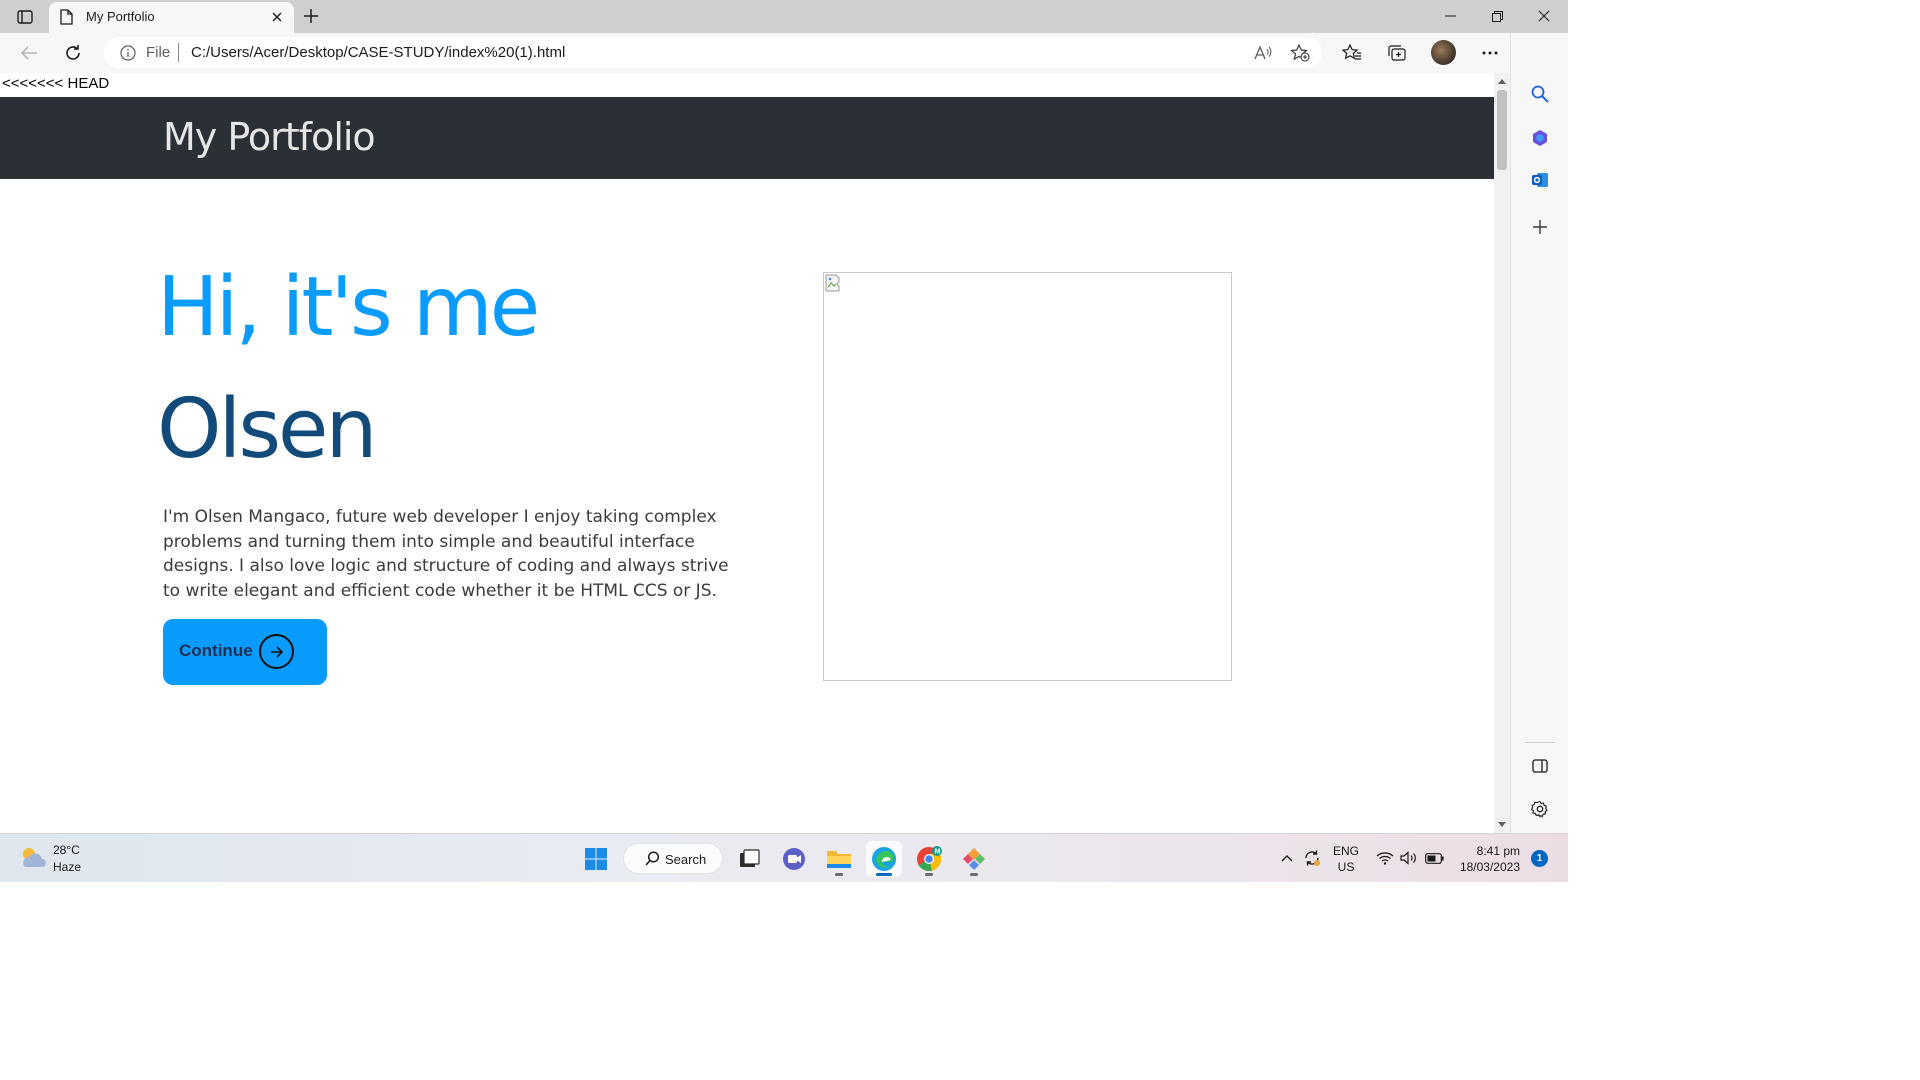 The height and width of the screenshot is (1080, 1920). I want to click on close-tab-button, so click(277, 17).